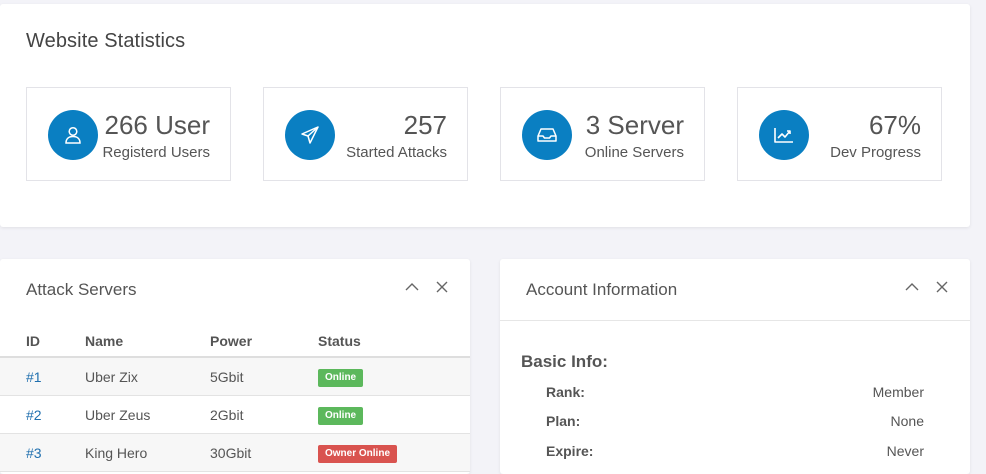 This screenshot has height=474, width=986. What do you see at coordinates (602, 289) in the screenshot?
I see `account-information-title: Account Information` at bounding box center [602, 289].